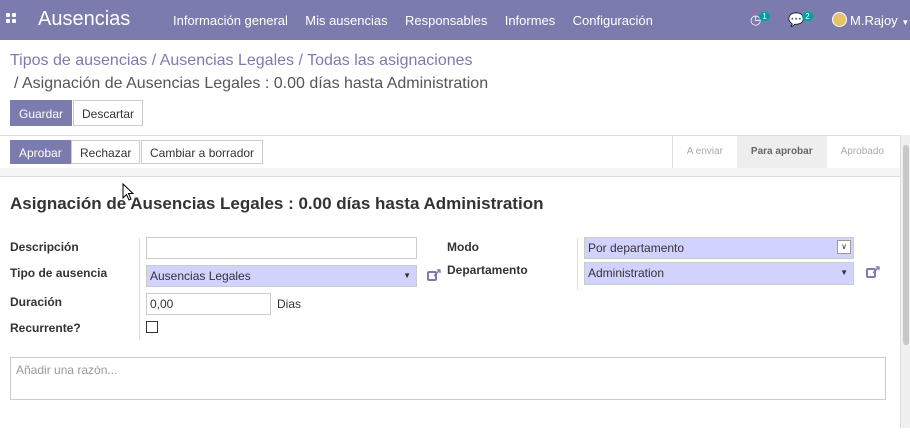 The image size is (910, 437). I want to click on app-title: Ausencias, so click(84, 19).